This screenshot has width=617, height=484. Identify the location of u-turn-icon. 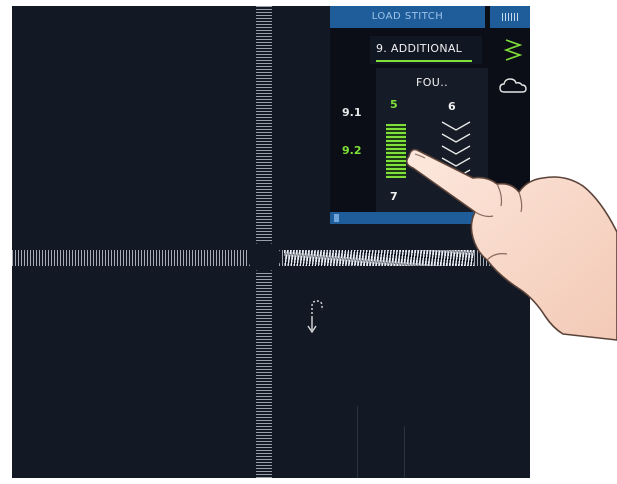
(317, 318).